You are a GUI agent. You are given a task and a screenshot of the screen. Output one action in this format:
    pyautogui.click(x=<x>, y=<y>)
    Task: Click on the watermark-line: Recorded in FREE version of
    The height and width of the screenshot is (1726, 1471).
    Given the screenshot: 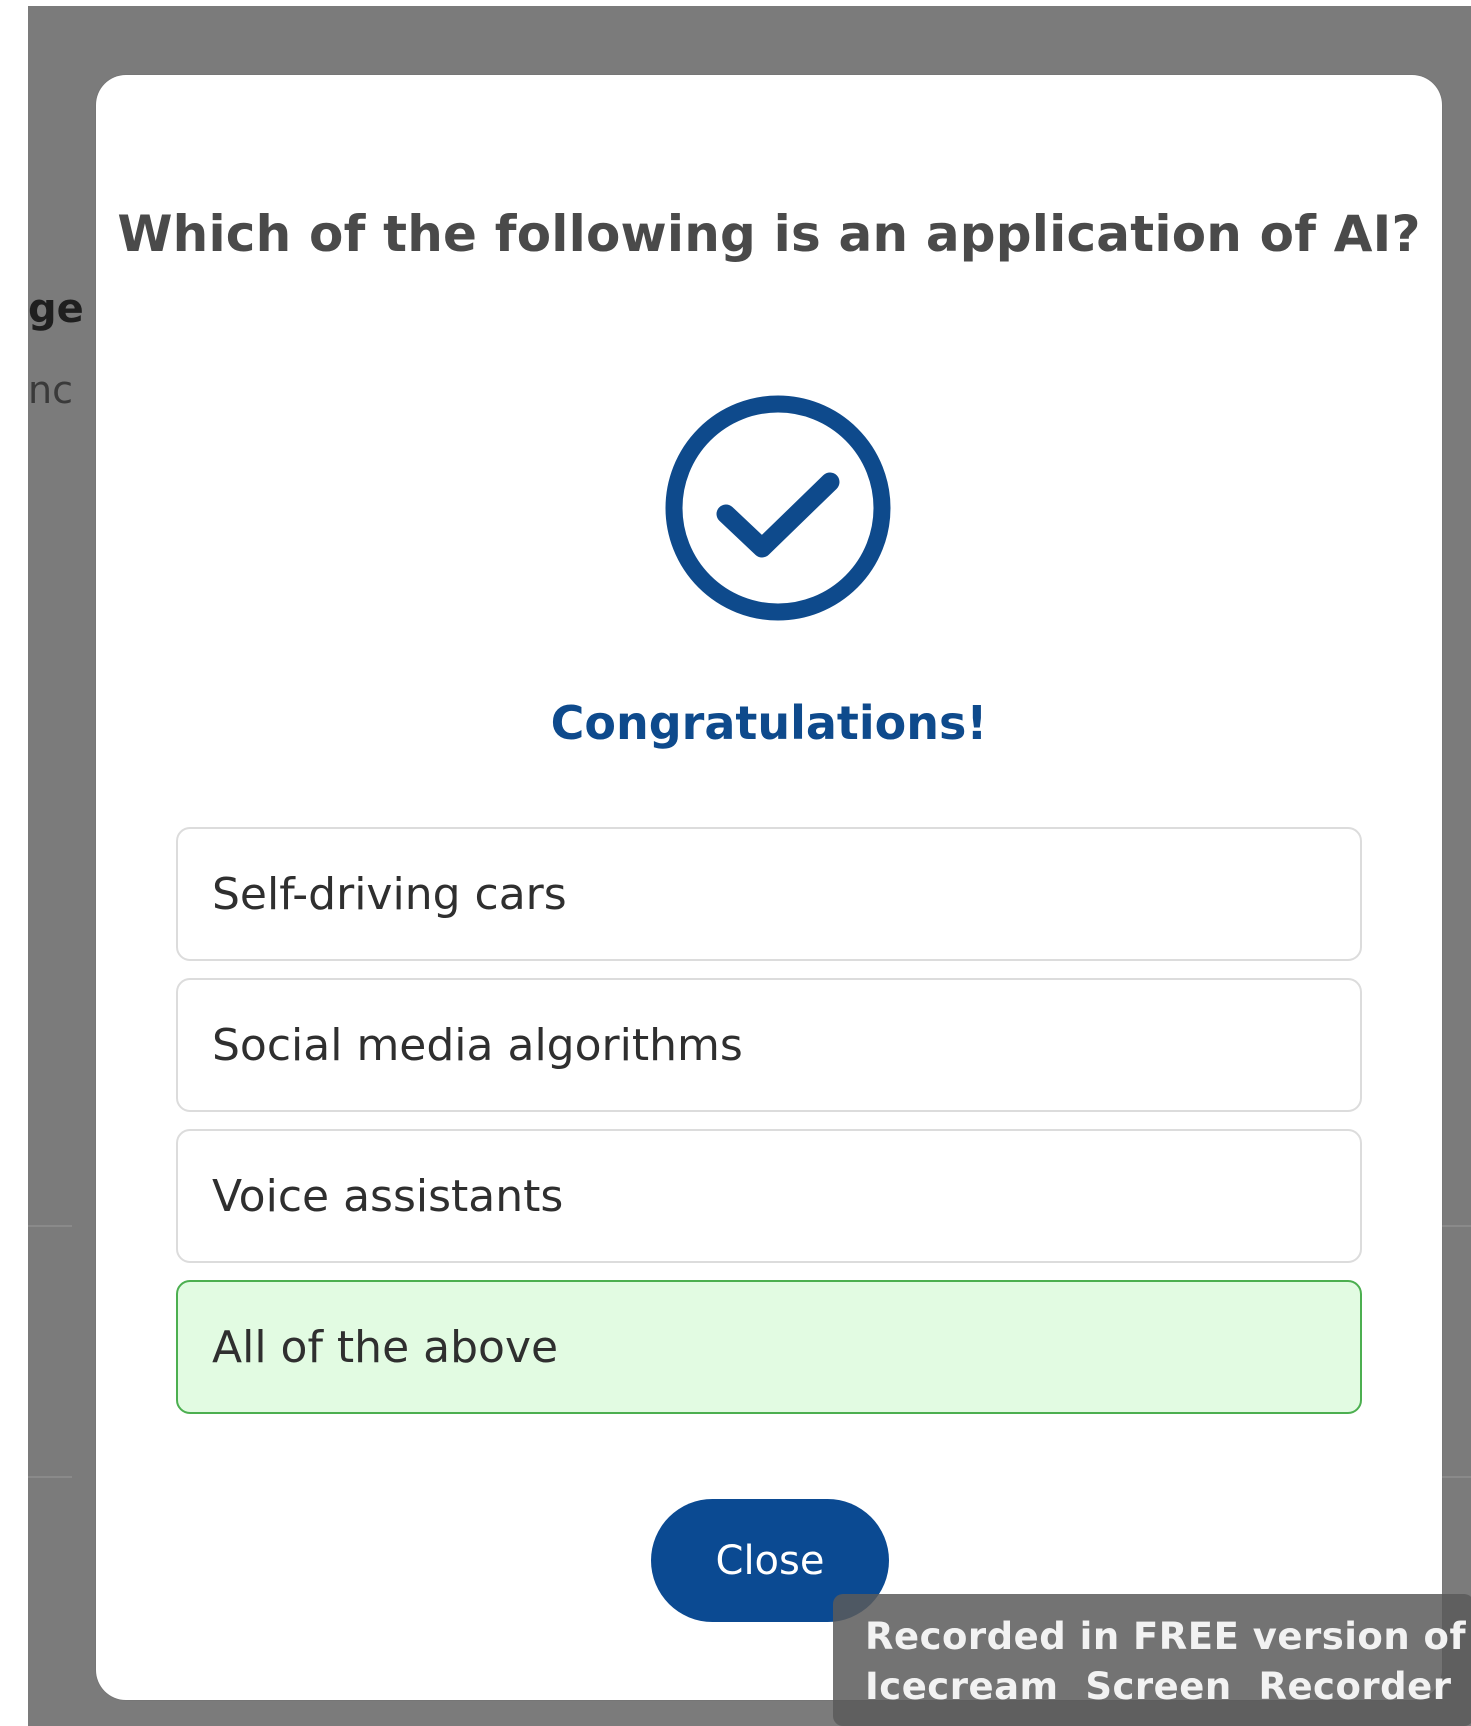 What is the action you would take?
    pyautogui.click(x=1166, y=1636)
    